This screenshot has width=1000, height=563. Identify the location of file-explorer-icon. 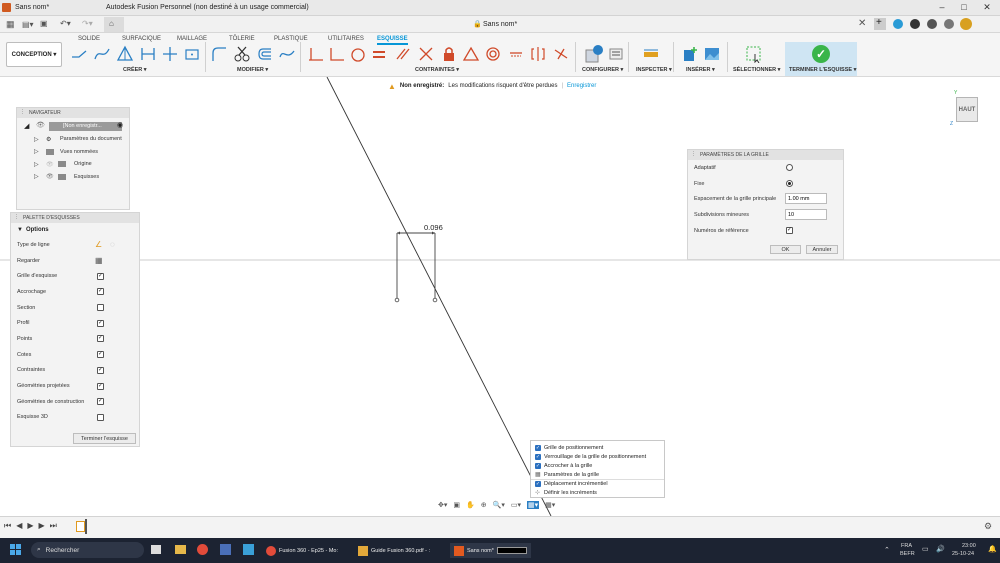
(180, 549).